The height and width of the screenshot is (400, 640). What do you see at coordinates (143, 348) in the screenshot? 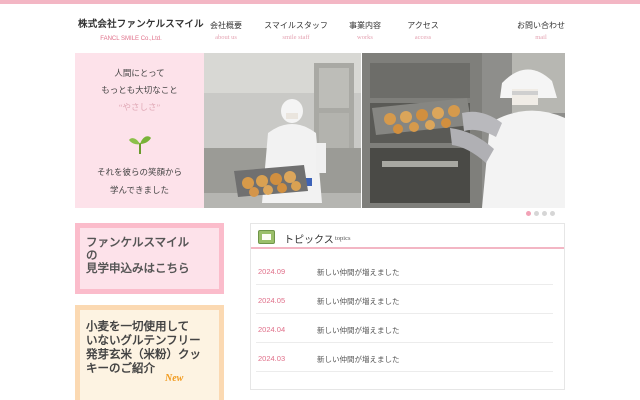
I see `cookie-banner-text: 小麦を一切使用して いないグルテンフリー 発芽玄米（米粉）クッ キーのご紹介` at bounding box center [143, 348].